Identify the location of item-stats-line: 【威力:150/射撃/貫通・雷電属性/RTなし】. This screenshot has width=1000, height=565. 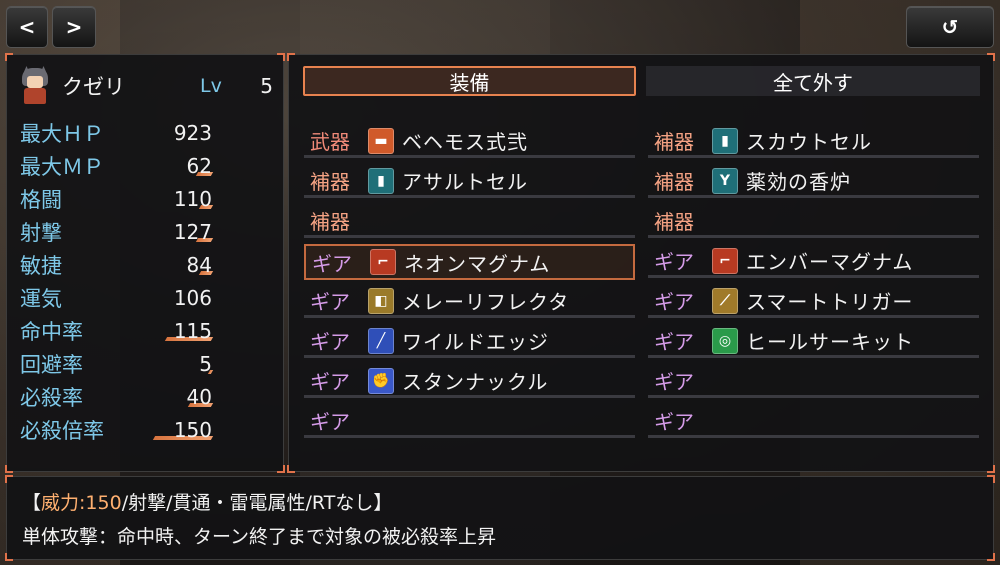
(207, 501).